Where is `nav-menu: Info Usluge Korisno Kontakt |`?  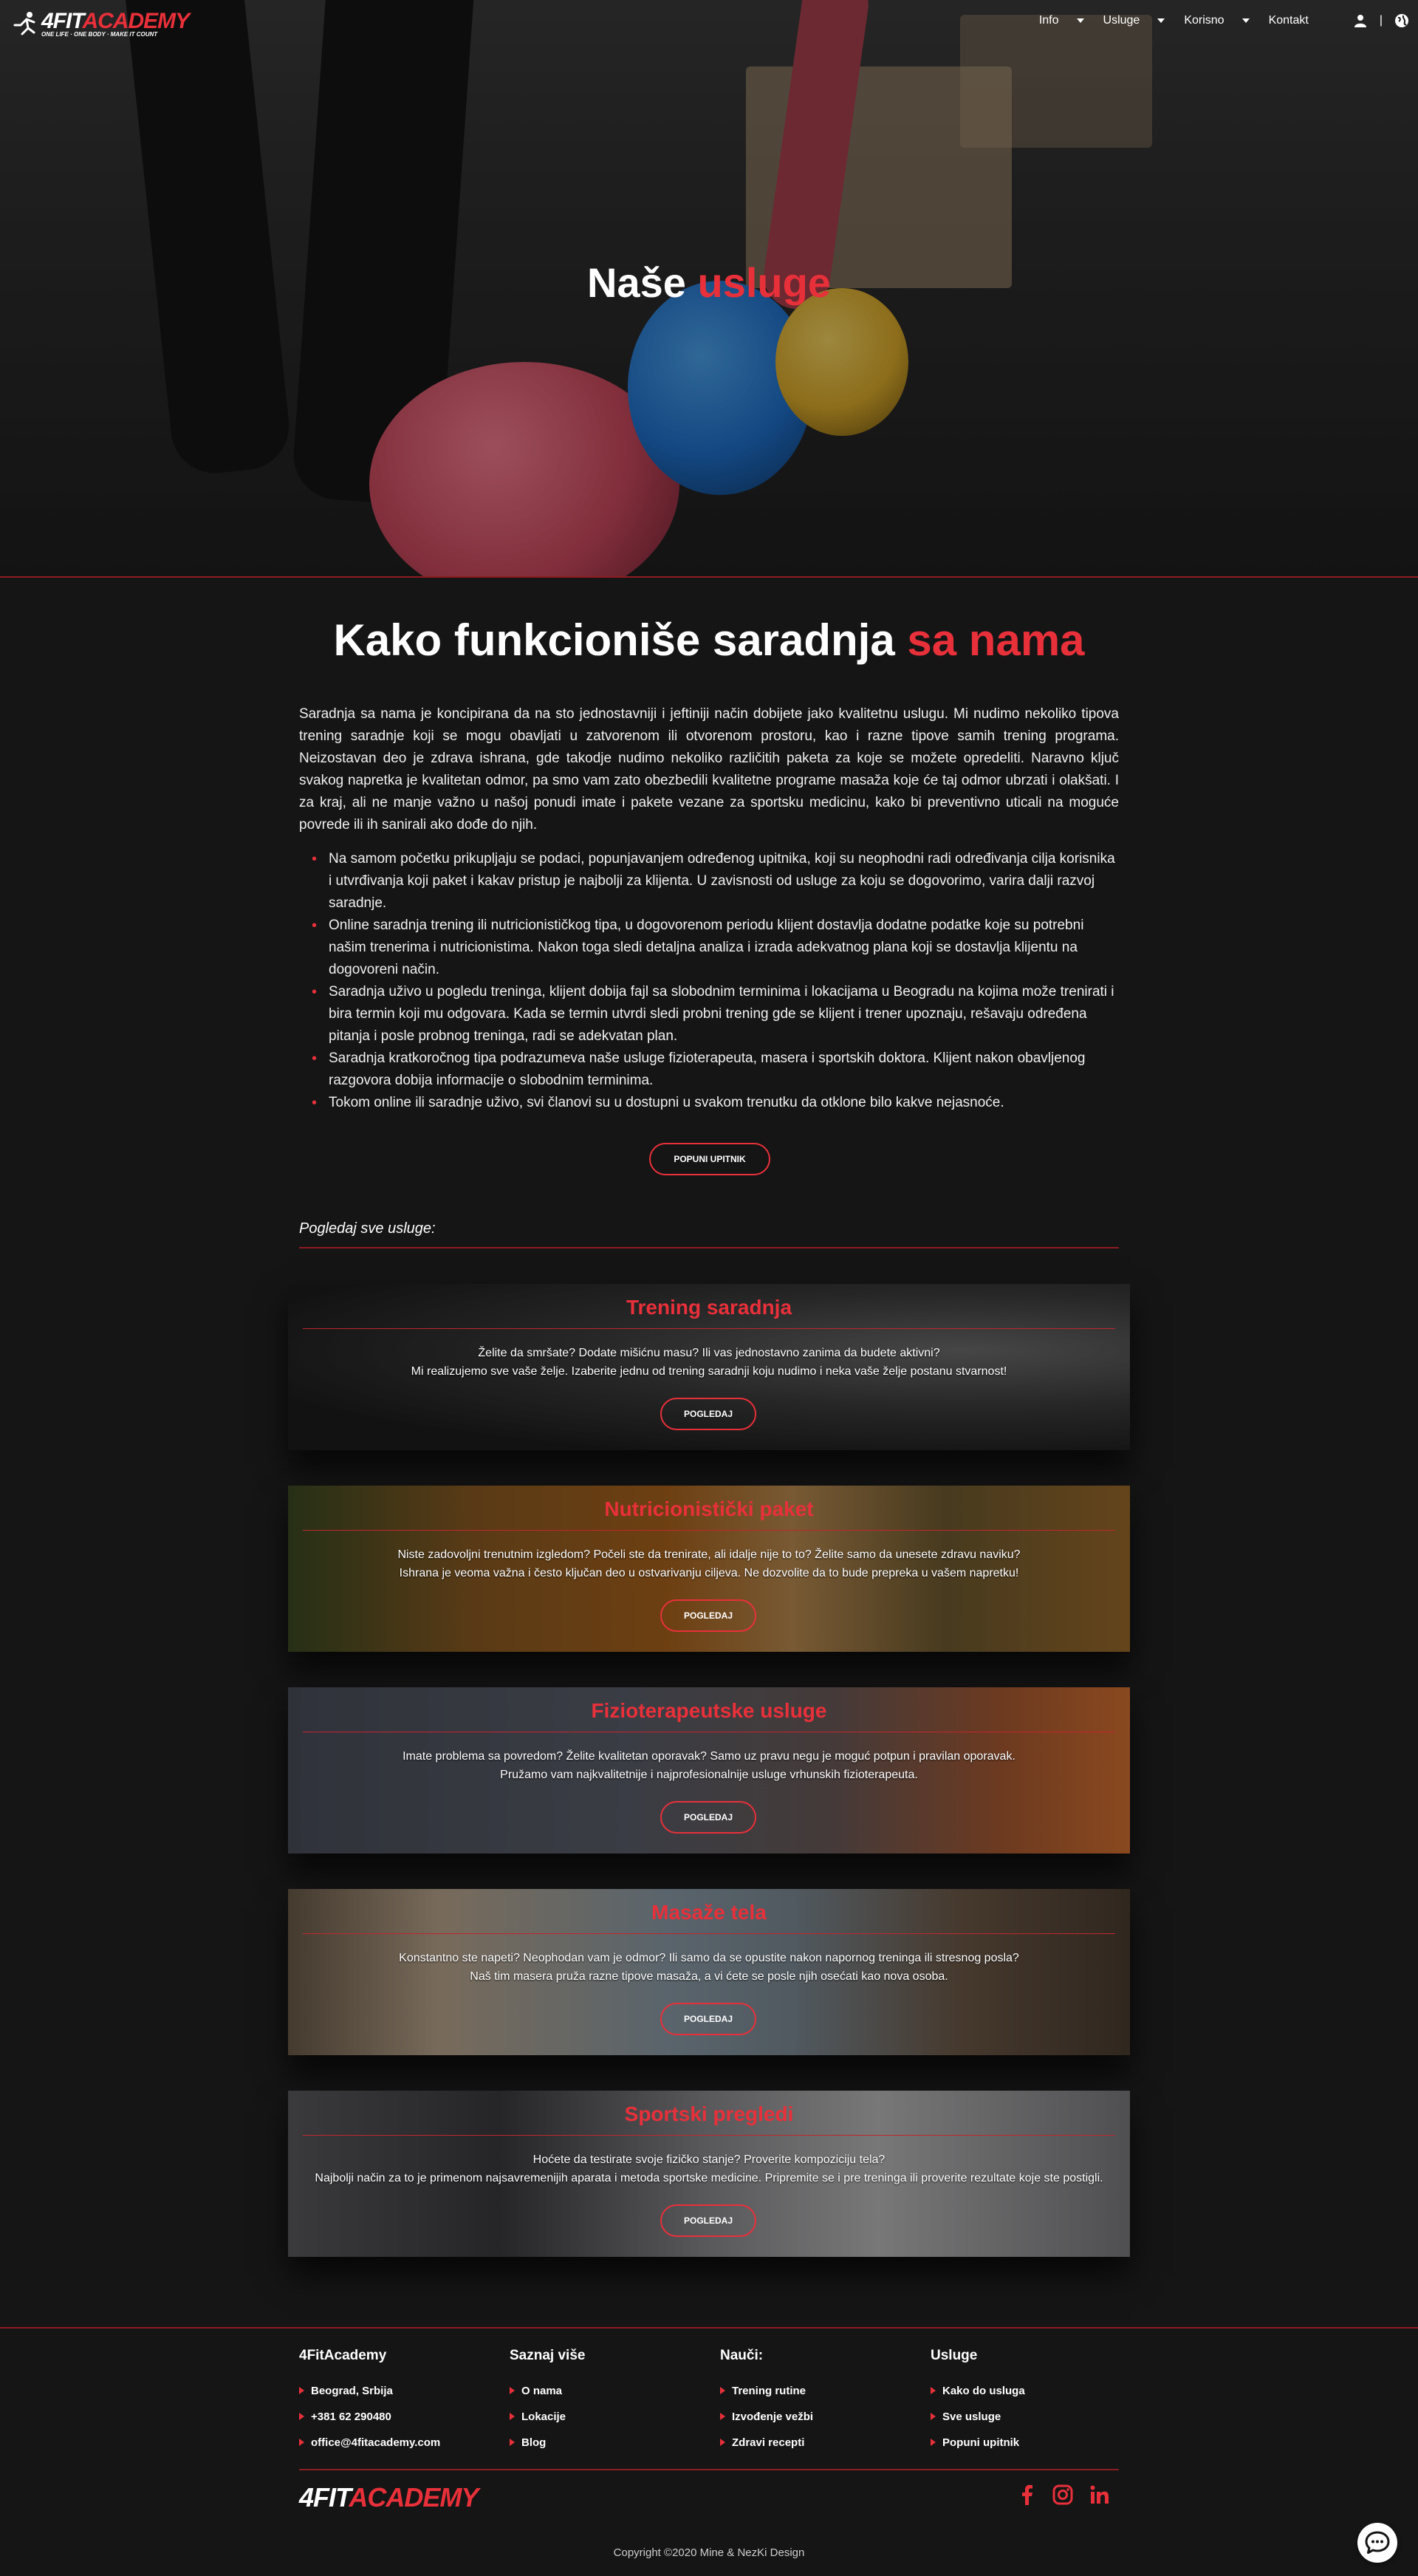 nav-menu: Info Usluge Korisno Kontakt | is located at coordinates (1228, 20).